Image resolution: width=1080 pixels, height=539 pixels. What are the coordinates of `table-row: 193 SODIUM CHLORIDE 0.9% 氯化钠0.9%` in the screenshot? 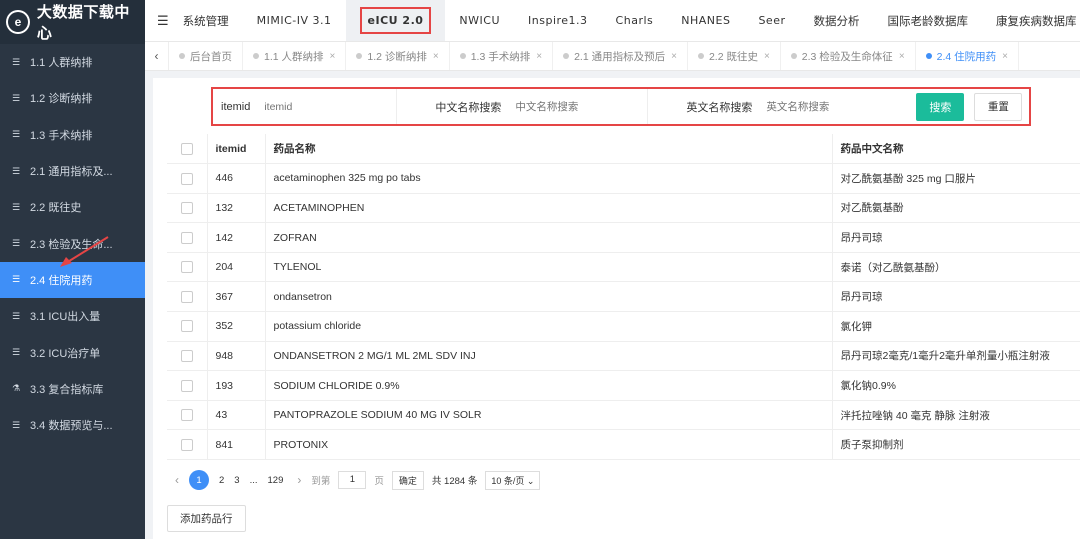 It's located at (623, 385).